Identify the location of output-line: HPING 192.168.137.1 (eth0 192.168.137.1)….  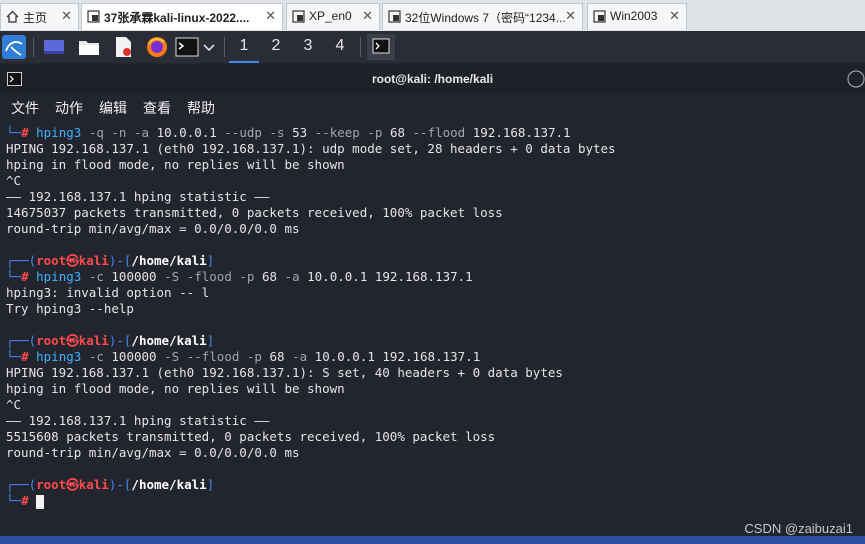
(311, 148).